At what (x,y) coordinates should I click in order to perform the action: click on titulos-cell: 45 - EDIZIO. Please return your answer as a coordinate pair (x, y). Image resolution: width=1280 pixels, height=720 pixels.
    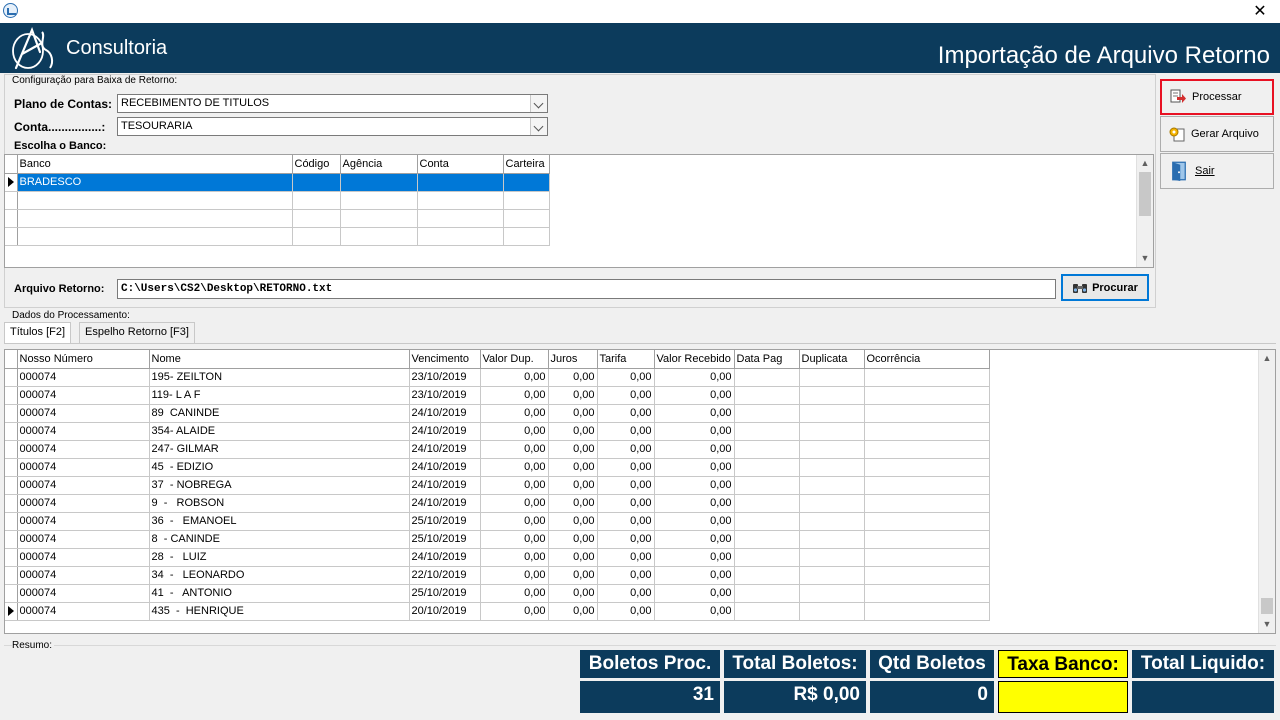
    Looking at the image, I should click on (279, 467).